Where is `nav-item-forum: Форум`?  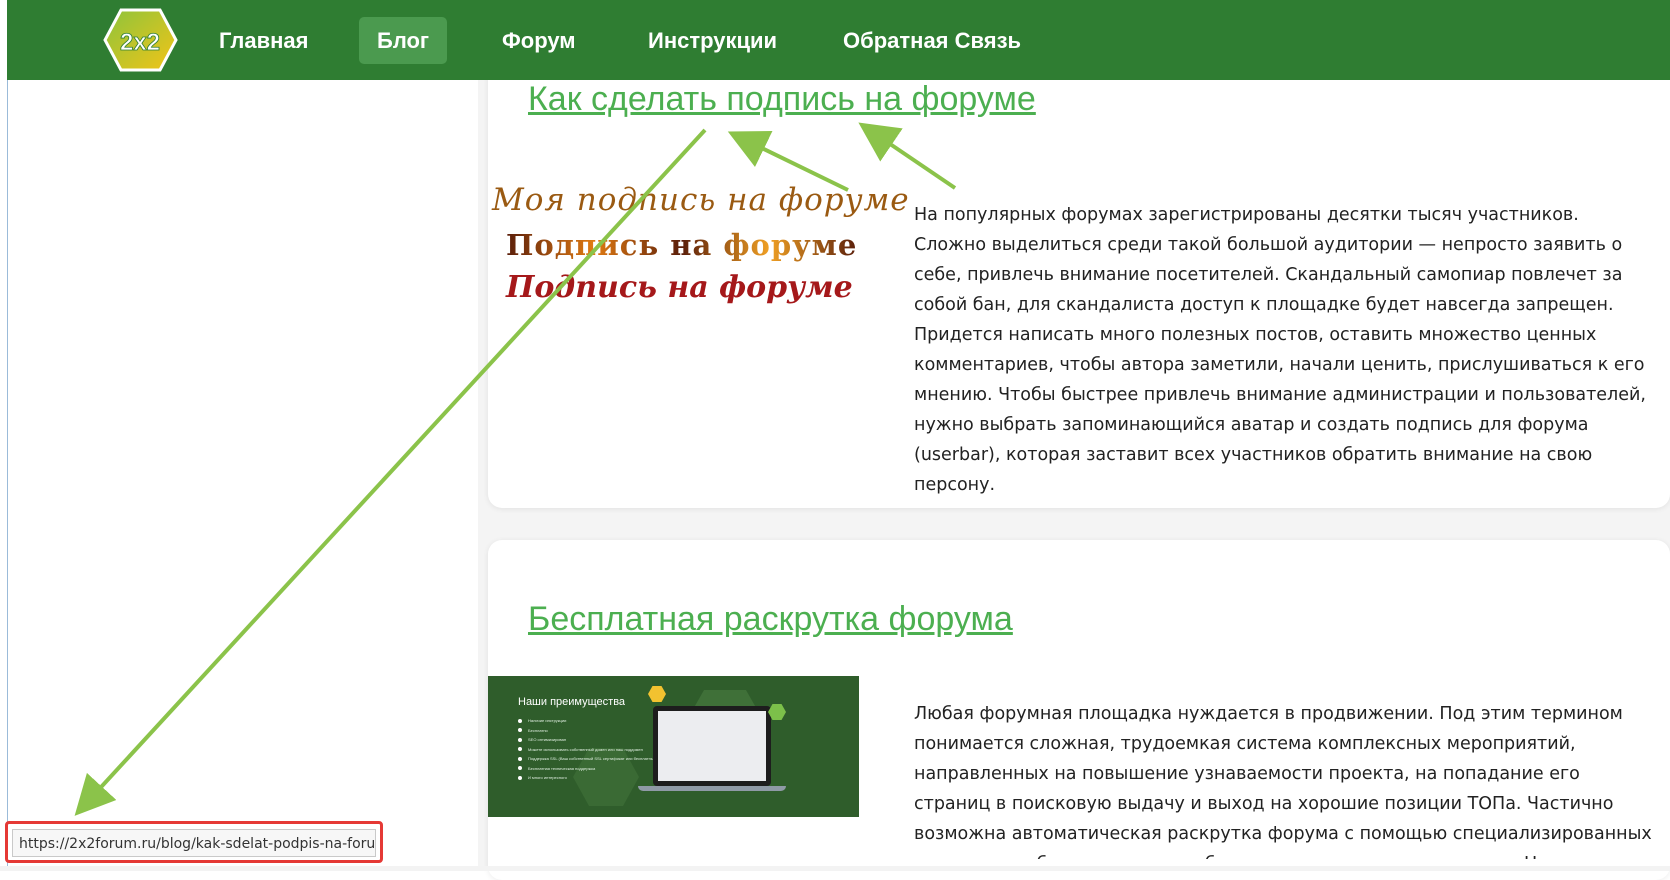 nav-item-forum: Форум is located at coordinates (539, 40).